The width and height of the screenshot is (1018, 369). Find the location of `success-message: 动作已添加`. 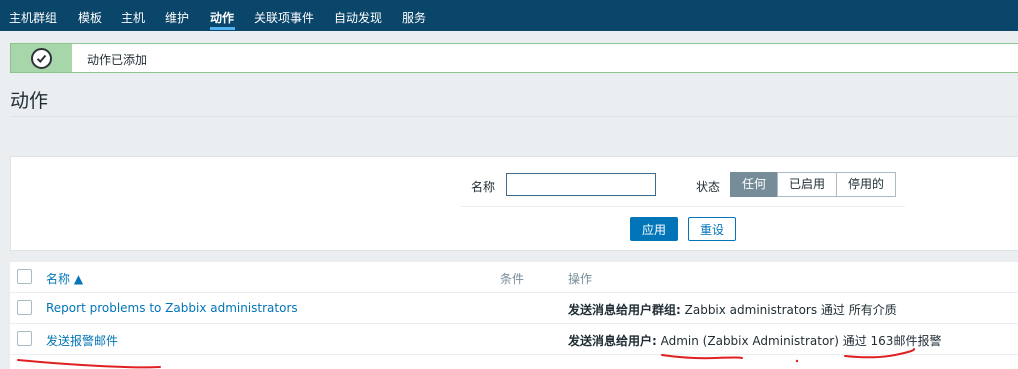

success-message: 动作已添加 is located at coordinates (514, 58).